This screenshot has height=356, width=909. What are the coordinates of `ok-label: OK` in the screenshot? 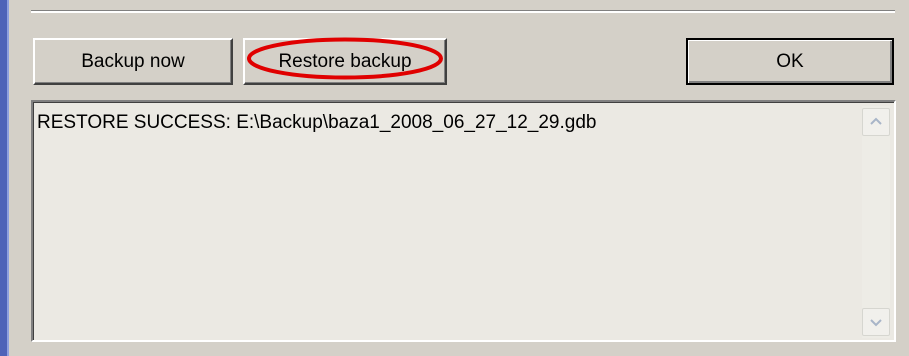 It's located at (790, 61).